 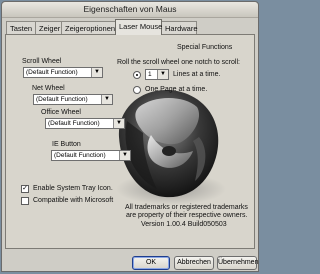 I want to click on version-label: Version 1.00.4 Build050503, so click(x=184, y=224).